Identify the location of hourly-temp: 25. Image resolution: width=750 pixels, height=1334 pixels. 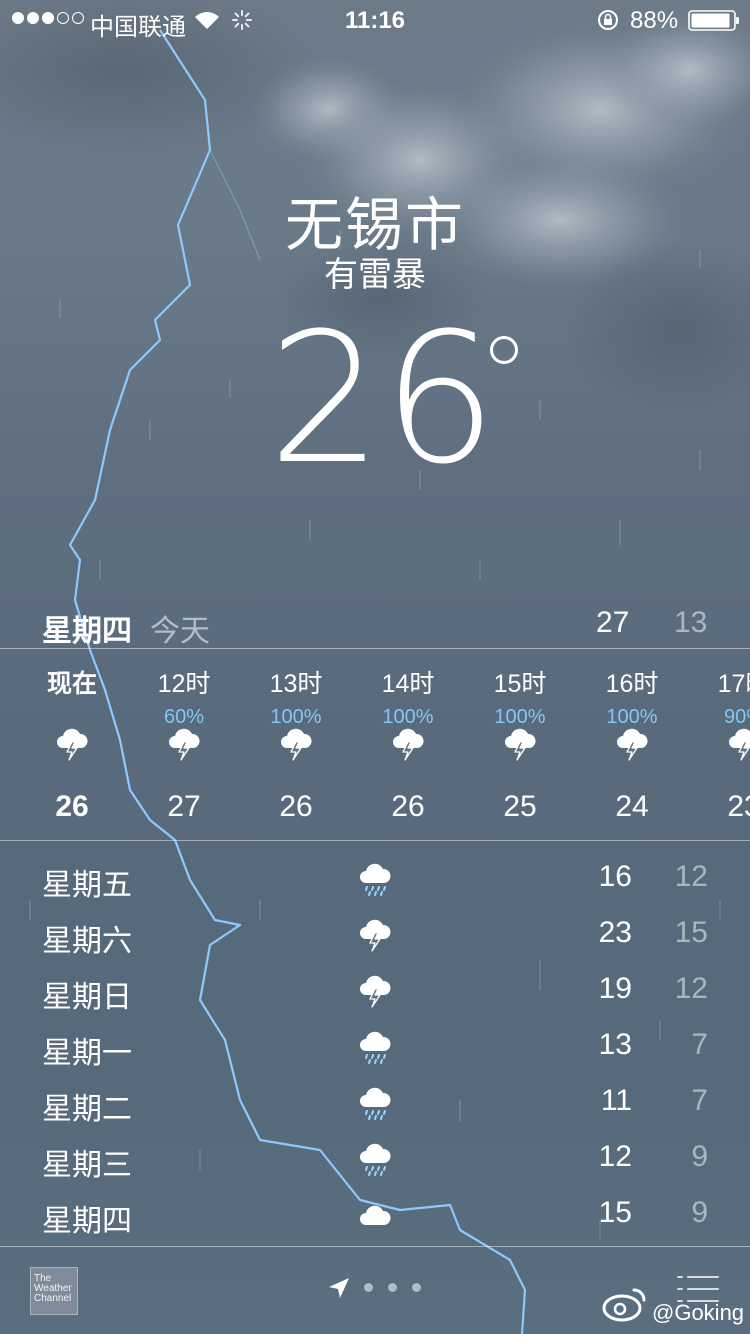
(520, 806).